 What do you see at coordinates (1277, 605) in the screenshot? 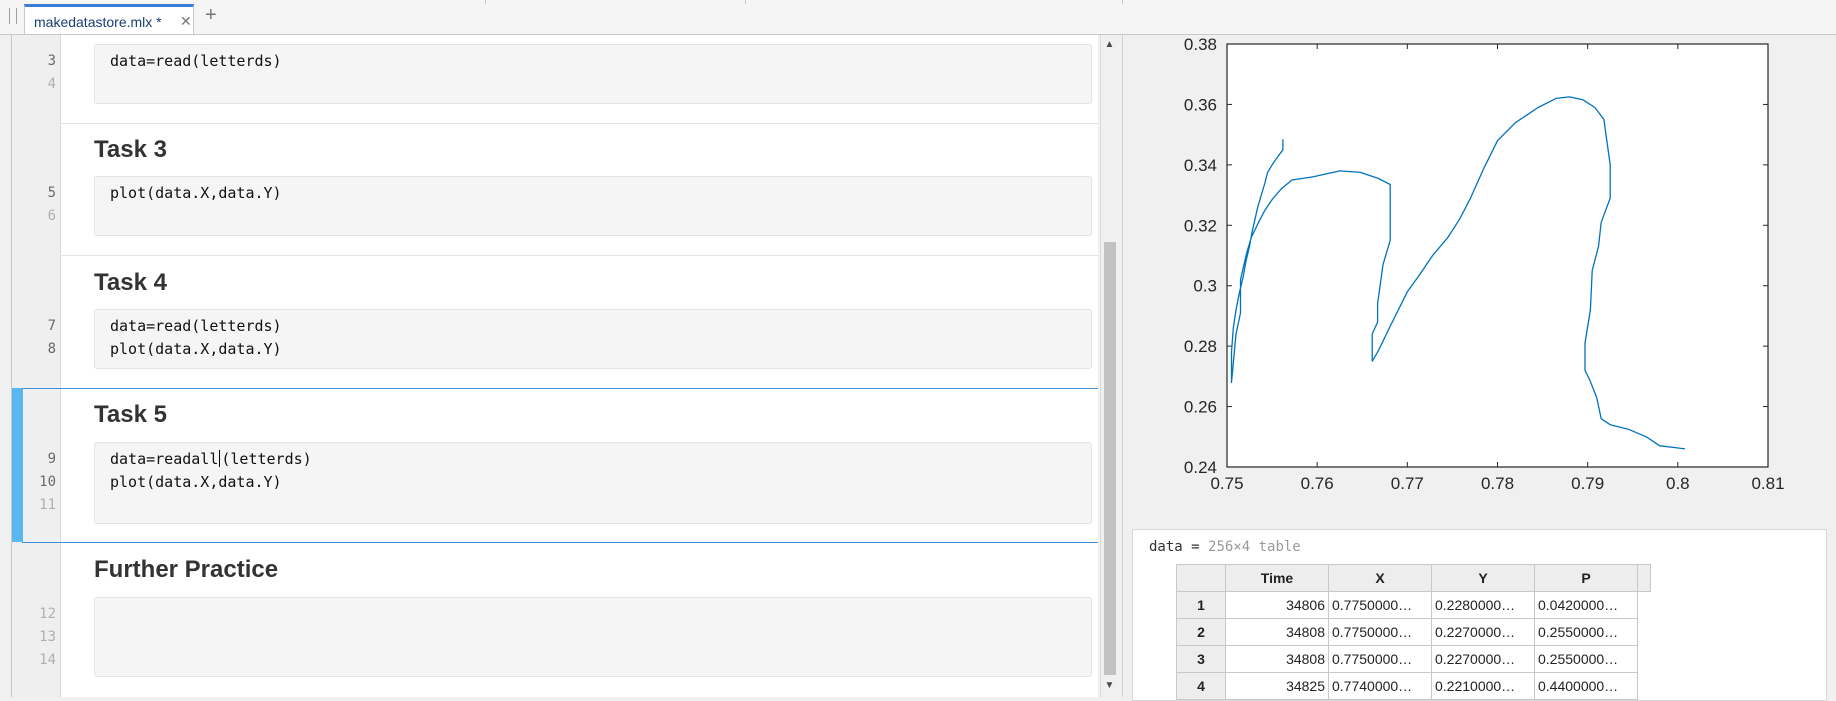
I see `table-cell: 34806` at bounding box center [1277, 605].